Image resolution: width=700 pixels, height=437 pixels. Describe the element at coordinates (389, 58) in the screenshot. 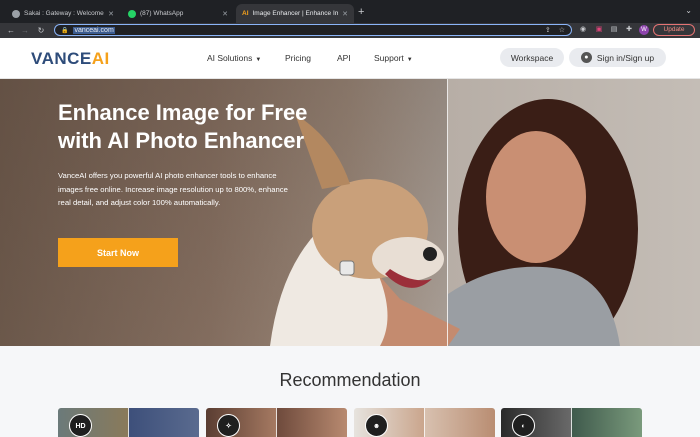

I see `nav-label: Support` at that location.